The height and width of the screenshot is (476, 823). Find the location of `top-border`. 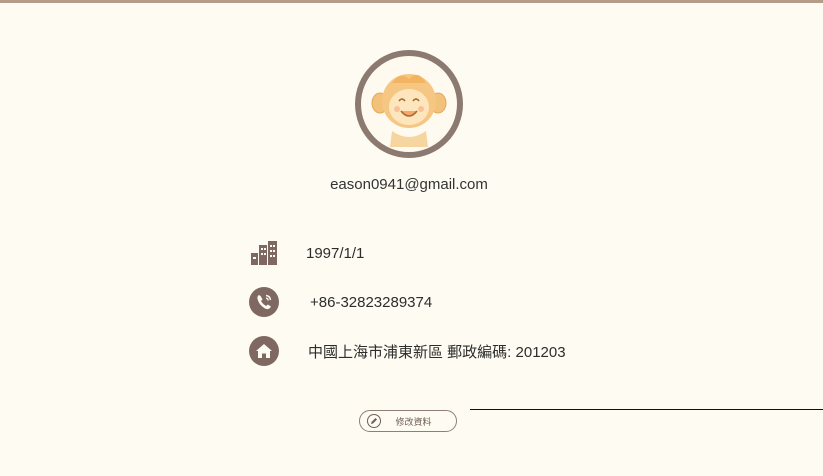

top-border is located at coordinates (411, 1).